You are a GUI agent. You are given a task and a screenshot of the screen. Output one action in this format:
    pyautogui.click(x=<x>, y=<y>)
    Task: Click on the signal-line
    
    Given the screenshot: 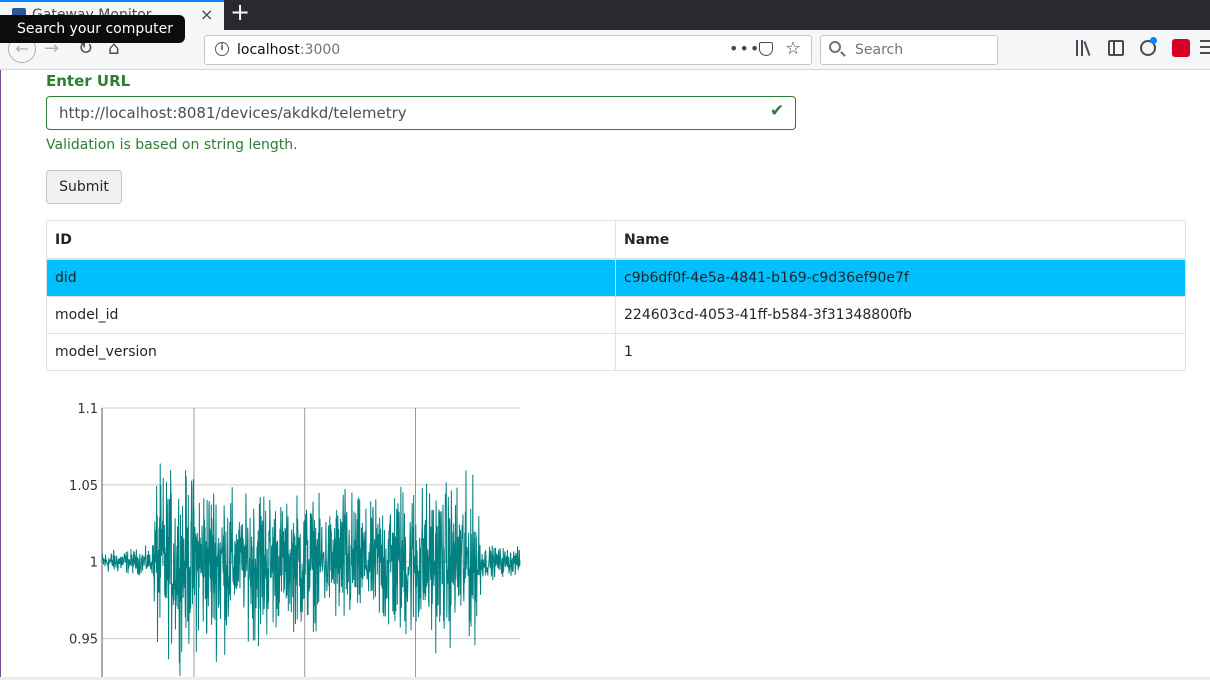 What is the action you would take?
    pyautogui.click(x=311, y=569)
    